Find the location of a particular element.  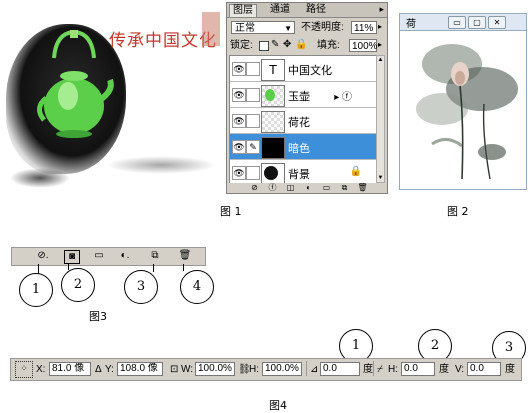

callout-4: 4 is located at coordinates (197, 287).